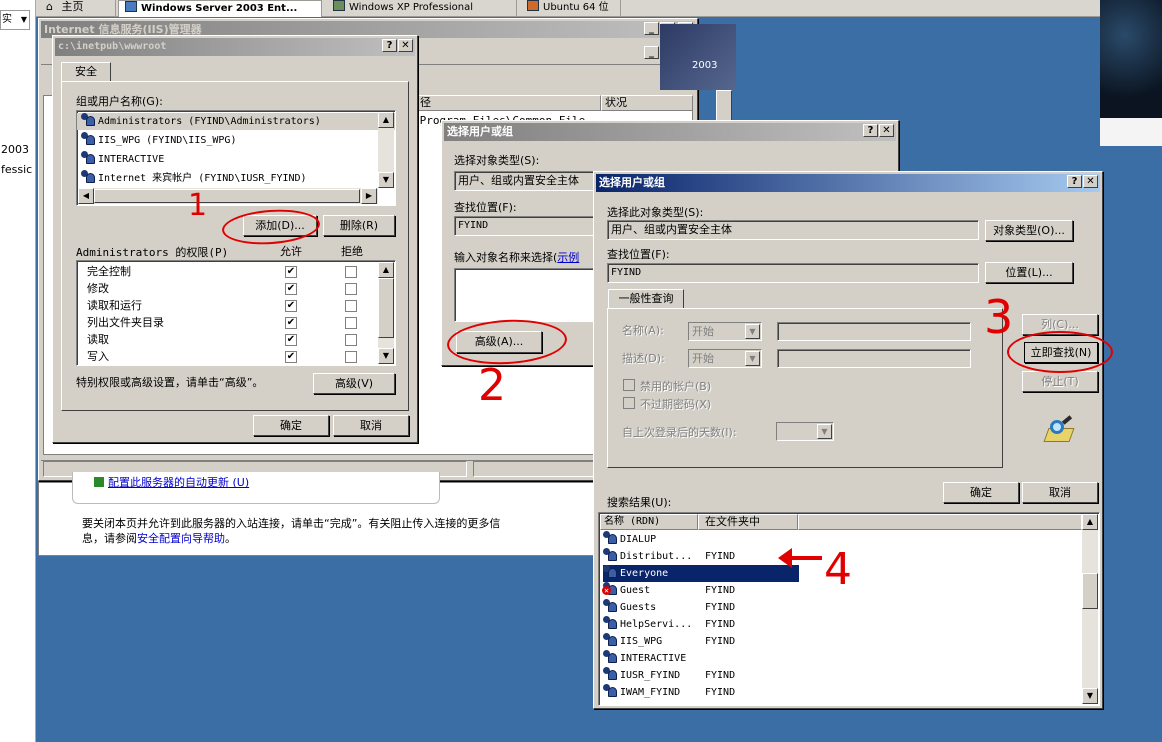  What do you see at coordinates (86, 196) in the screenshot?
I see `scroll-left-button: ◀` at bounding box center [86, 196].